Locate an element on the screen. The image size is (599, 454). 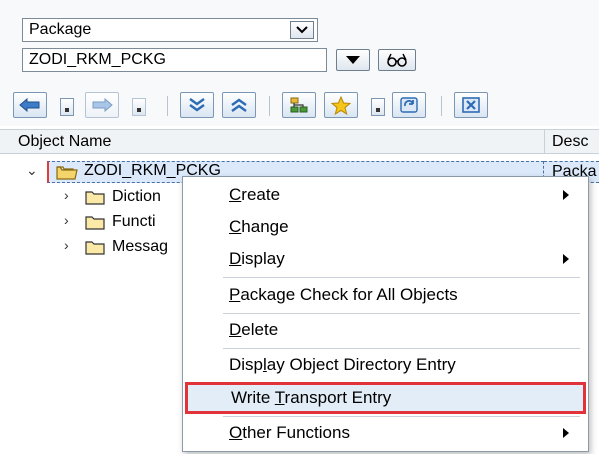
back-history-button is located at coordinates (67, 107).